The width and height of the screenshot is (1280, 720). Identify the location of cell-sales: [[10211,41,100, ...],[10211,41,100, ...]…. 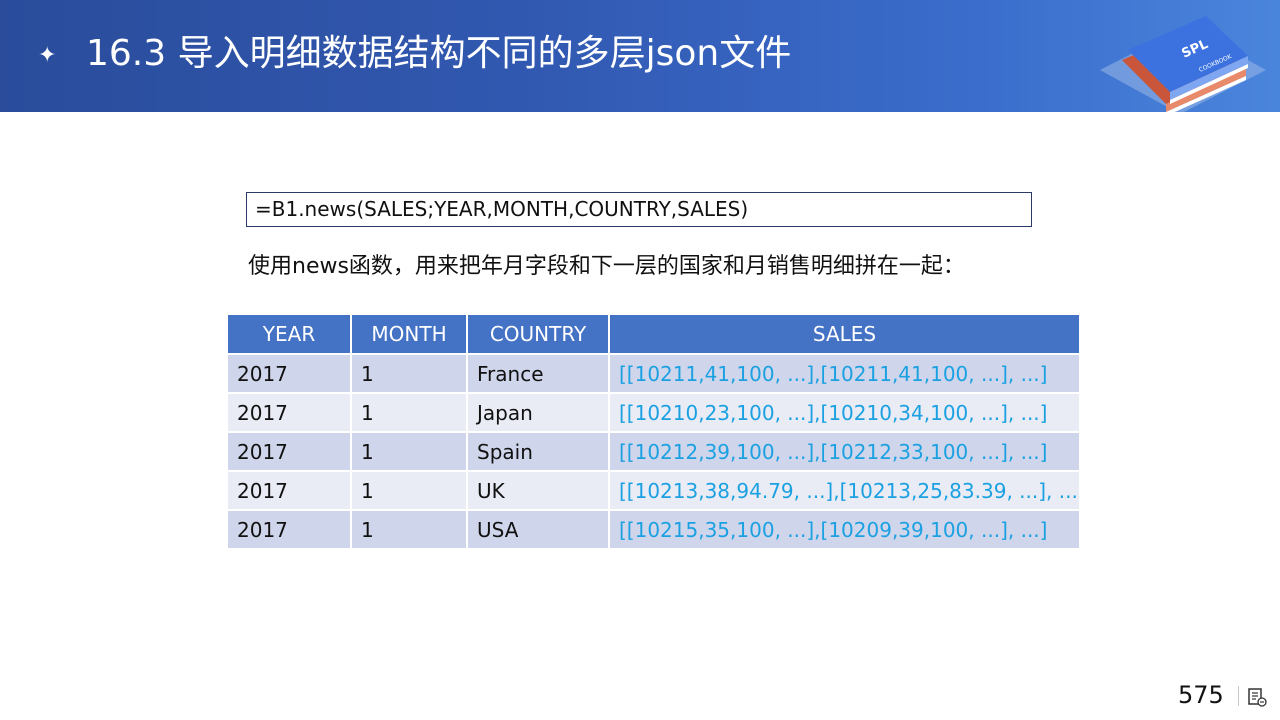
(845, 374).